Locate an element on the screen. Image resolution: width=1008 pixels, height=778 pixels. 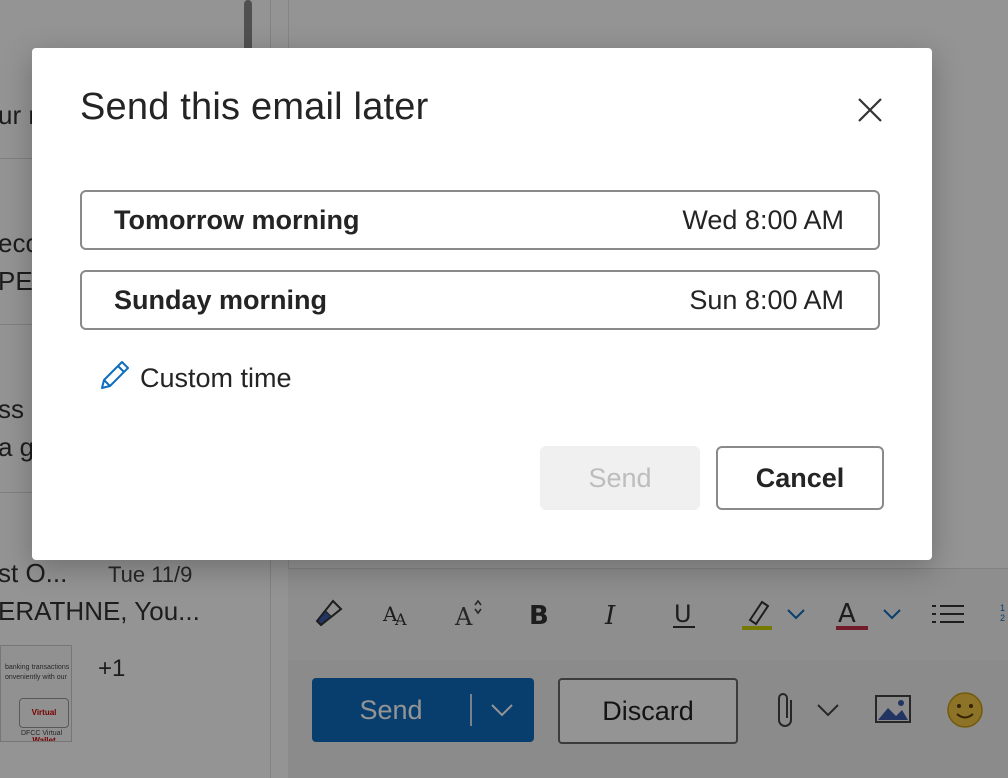
dialog-title: Send this email later is located at coordinates (254, 107).